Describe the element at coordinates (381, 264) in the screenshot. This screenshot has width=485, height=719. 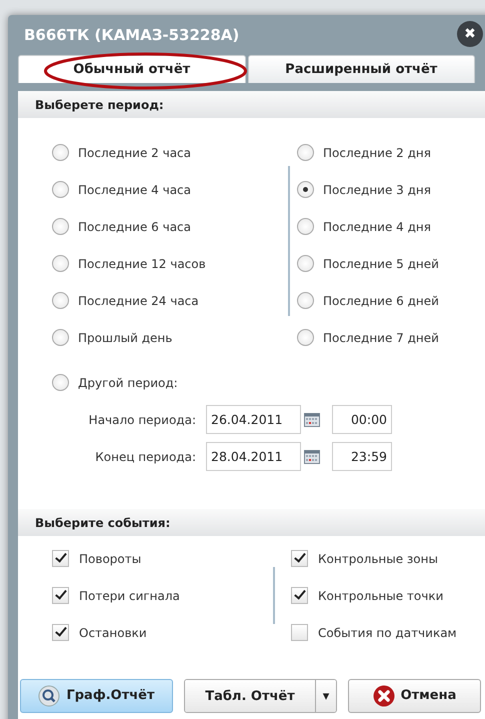
I see `radio-label: Последние 5 дней` at that location.